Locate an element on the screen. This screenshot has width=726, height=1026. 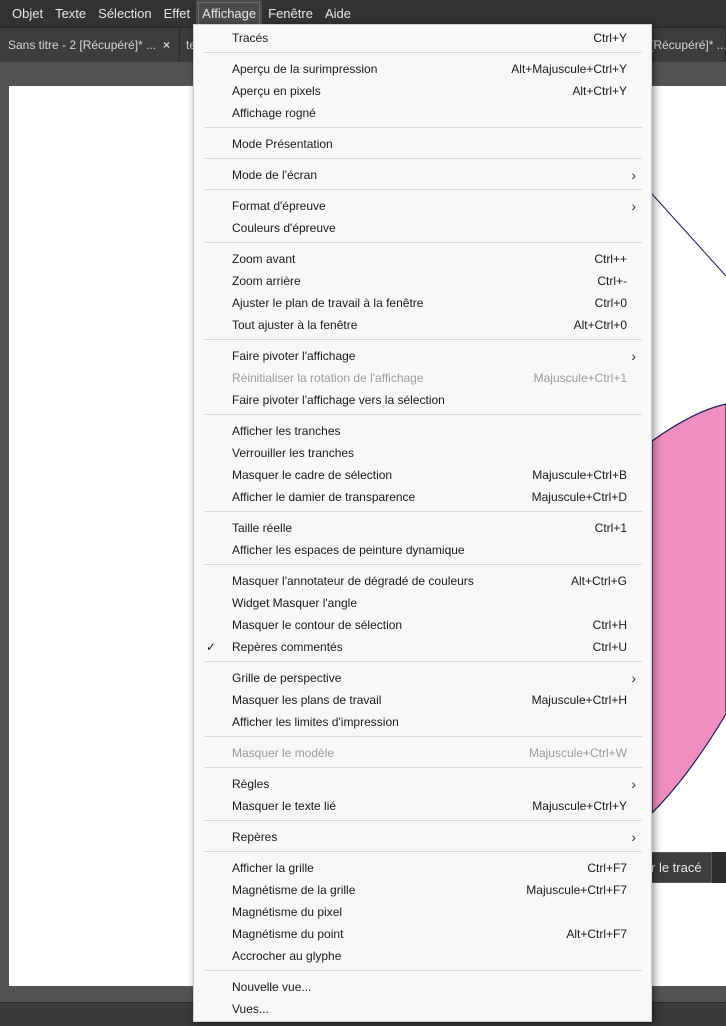
menu-item-verrouiller-les-tranches: Verrouiller les tranches is located at coordinates (422, 453).